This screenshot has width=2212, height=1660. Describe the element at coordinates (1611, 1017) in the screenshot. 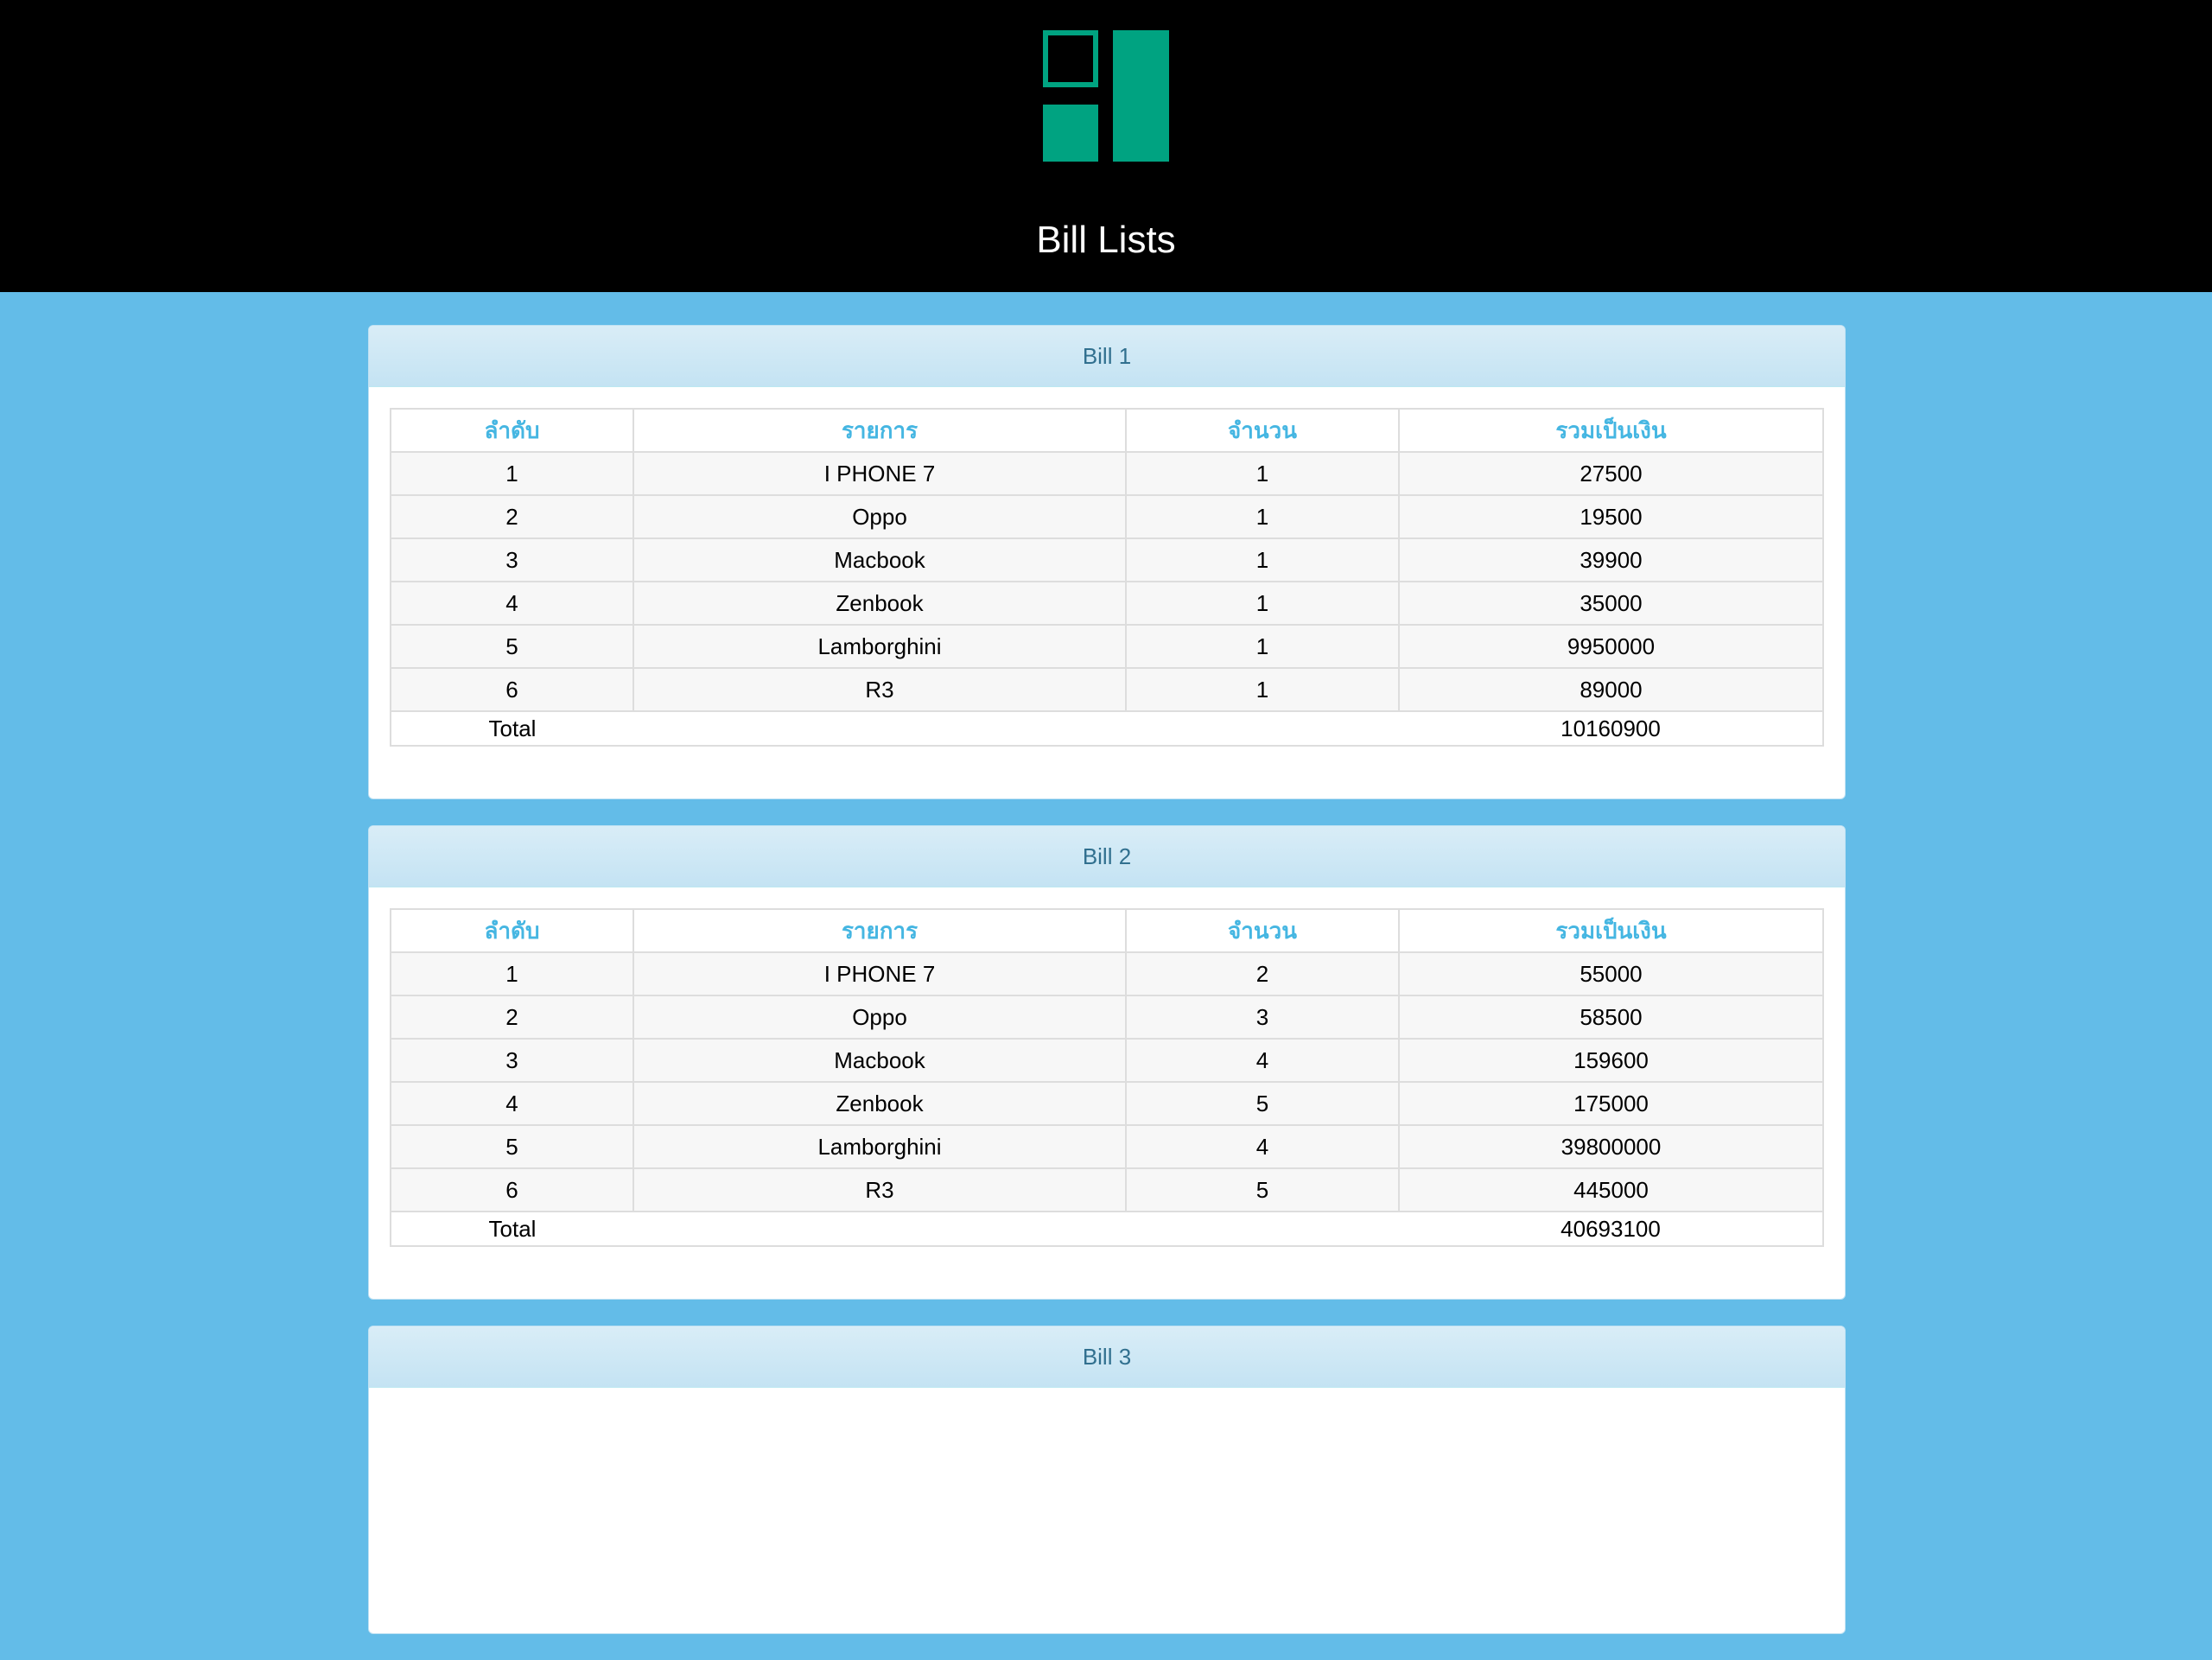

I see `cell-amount: 58500` at that location.